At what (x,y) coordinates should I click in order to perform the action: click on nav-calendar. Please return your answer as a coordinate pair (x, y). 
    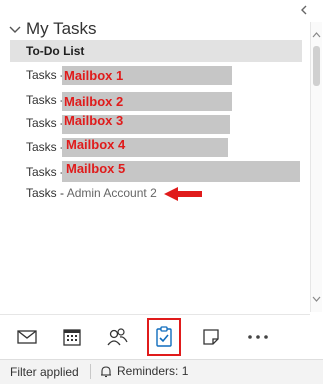
    Looking at the image, I should click on (72, 337).